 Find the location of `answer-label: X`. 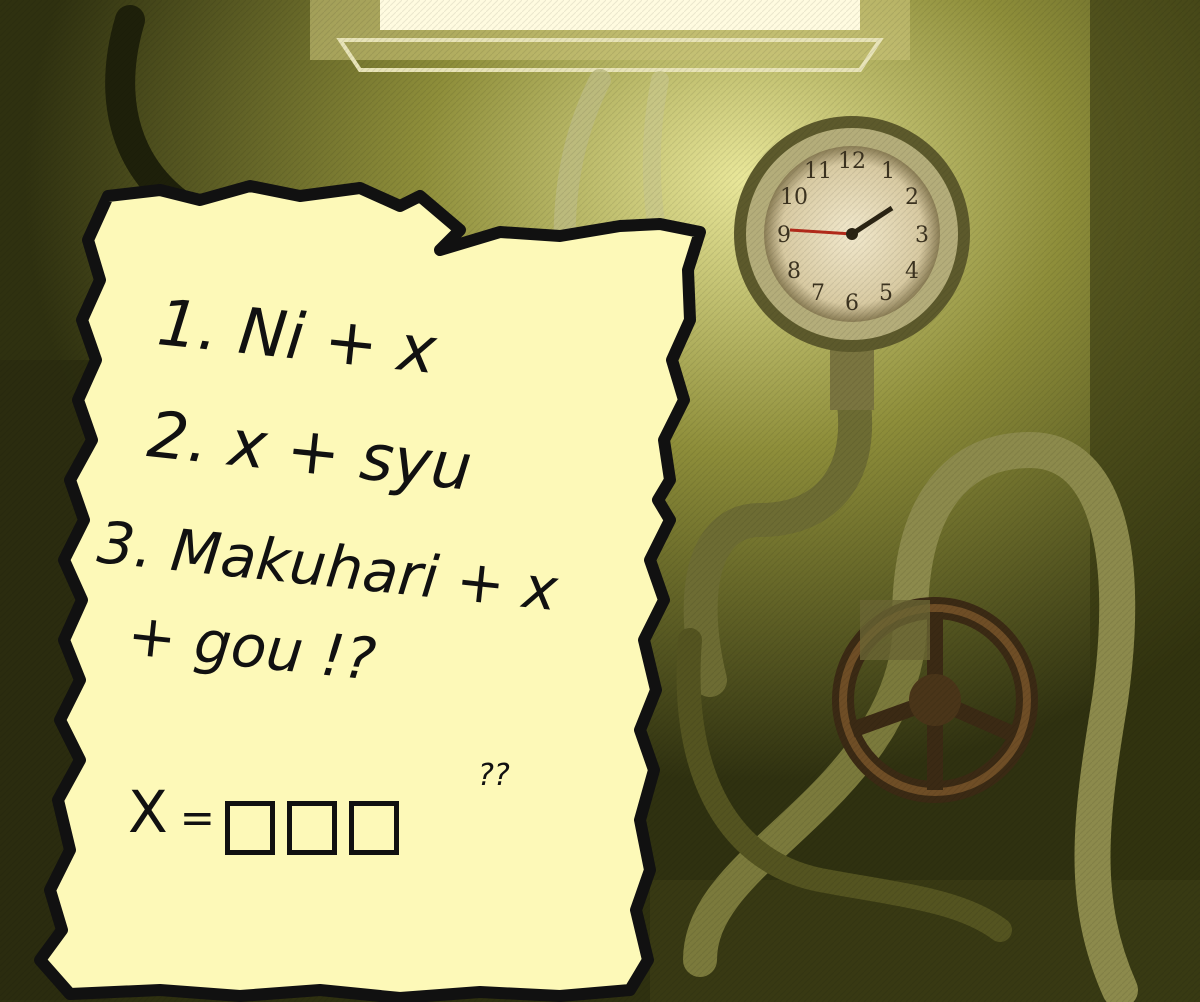

answer-label: X is located at coordinates (148, 812).